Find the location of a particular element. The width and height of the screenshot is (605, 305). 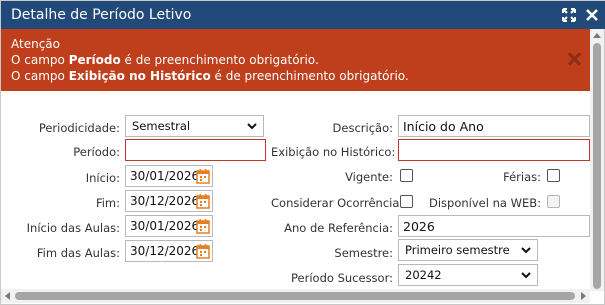

ano-referencia-label: Ano de Referência: is located at coordinates (338, 228).